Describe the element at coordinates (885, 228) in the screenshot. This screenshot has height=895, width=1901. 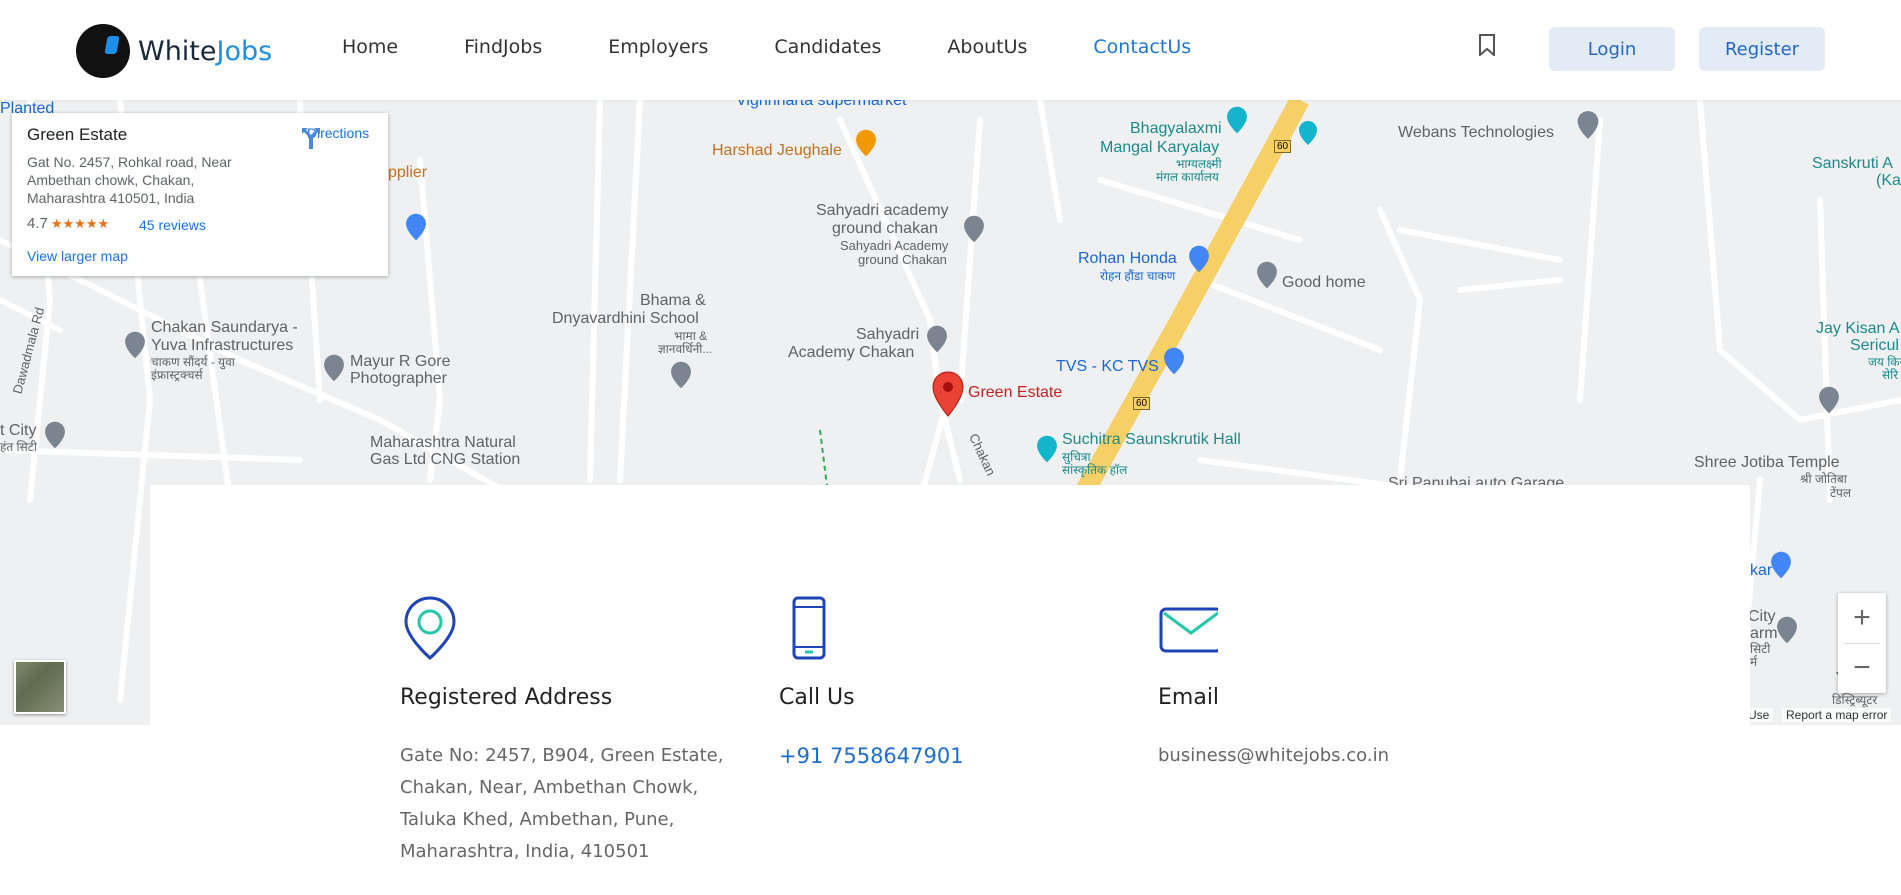
I see `map-label: ground chakan` at that location.